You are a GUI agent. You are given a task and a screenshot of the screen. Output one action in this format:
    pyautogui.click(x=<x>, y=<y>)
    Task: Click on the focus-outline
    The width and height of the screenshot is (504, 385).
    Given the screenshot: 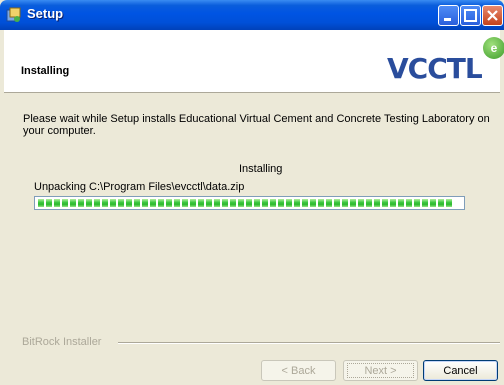 What is the action you would take?
    pyautogui.click(x=380, y=370)
    